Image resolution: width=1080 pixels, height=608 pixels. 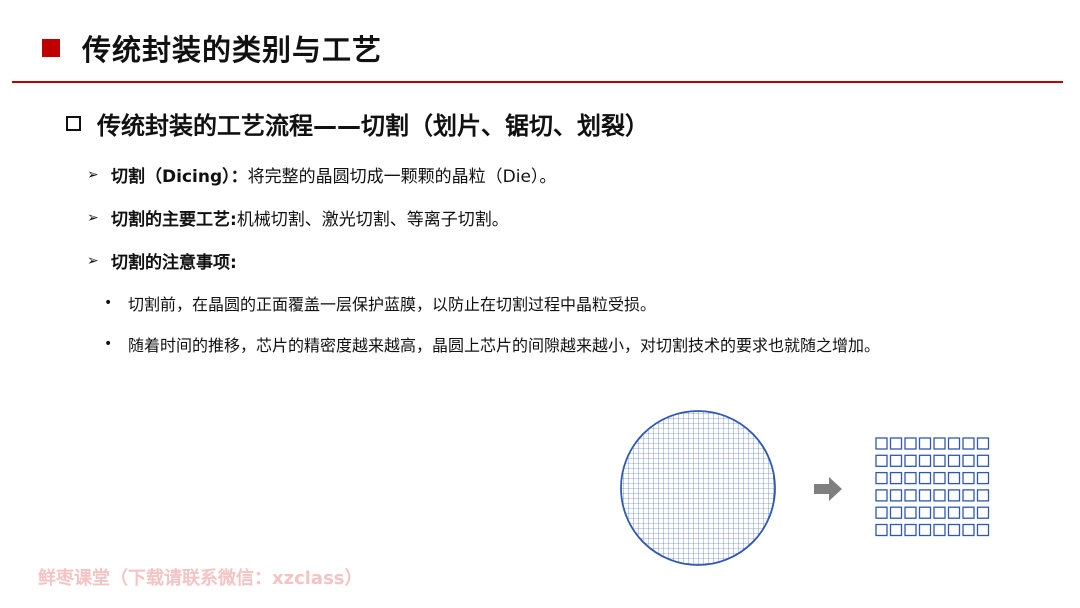 I want to click on dies-figure, so click(x=932, y=487).